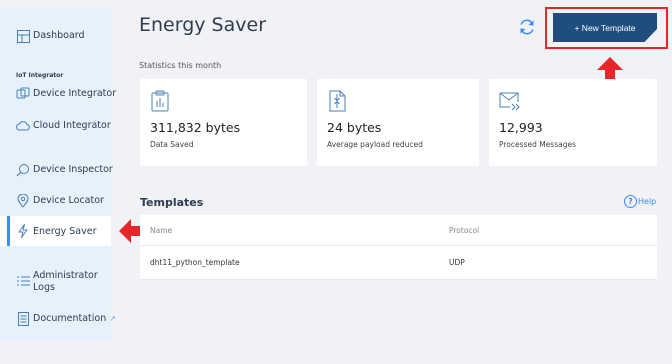 The height and width of the screenshot is (364, 672). What do you see at coordinates (195, 127) in the screenshot?
I see `stat-value: 311,832 bytes` at bounding box center [195, 127].